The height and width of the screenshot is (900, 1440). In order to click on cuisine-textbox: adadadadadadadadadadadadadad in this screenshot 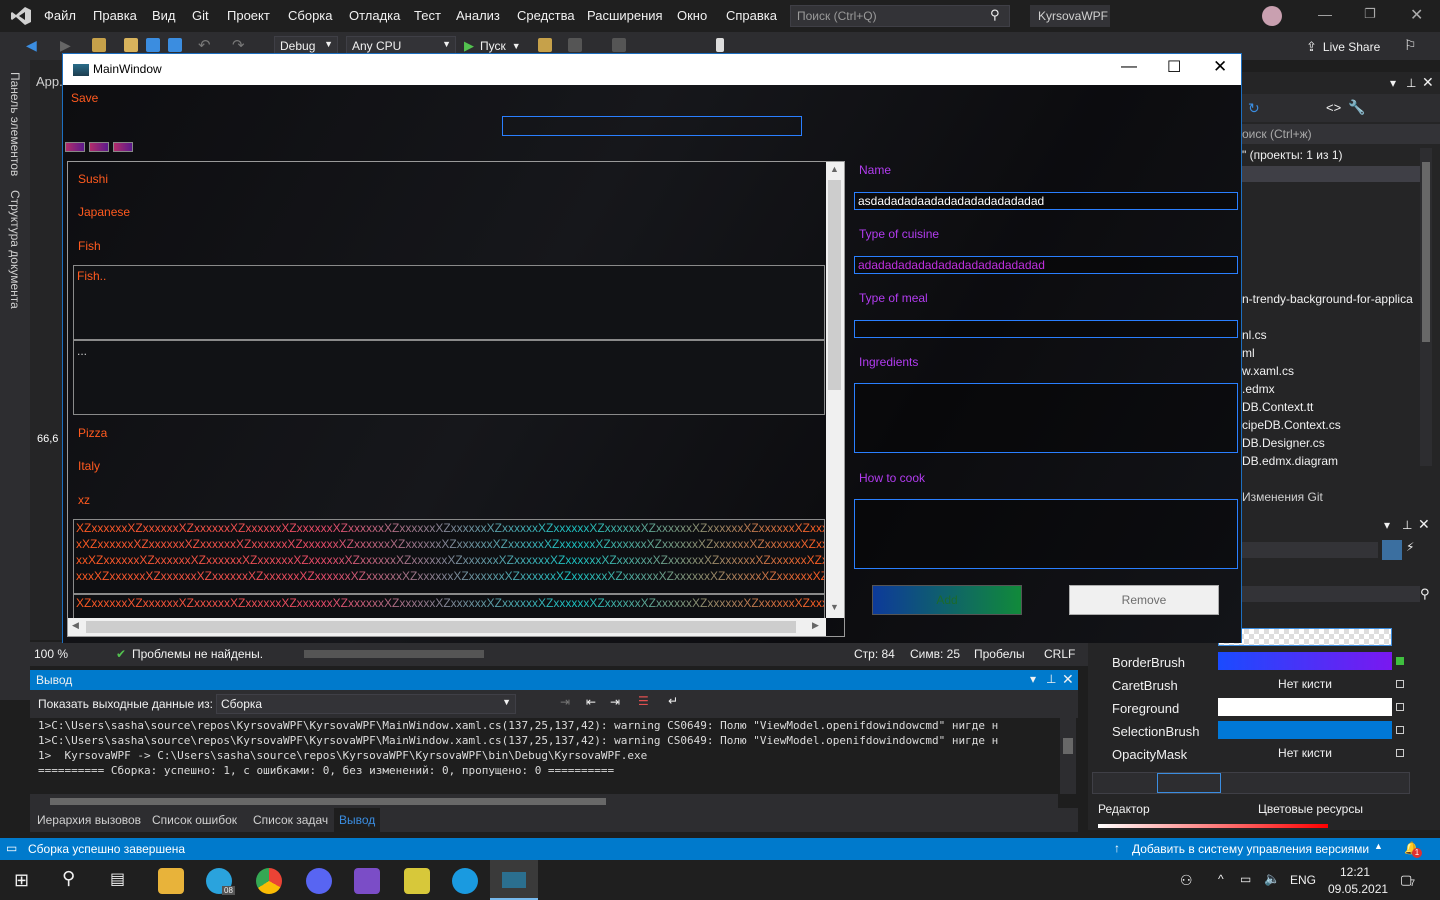, I will do `click(1046, 265)`.